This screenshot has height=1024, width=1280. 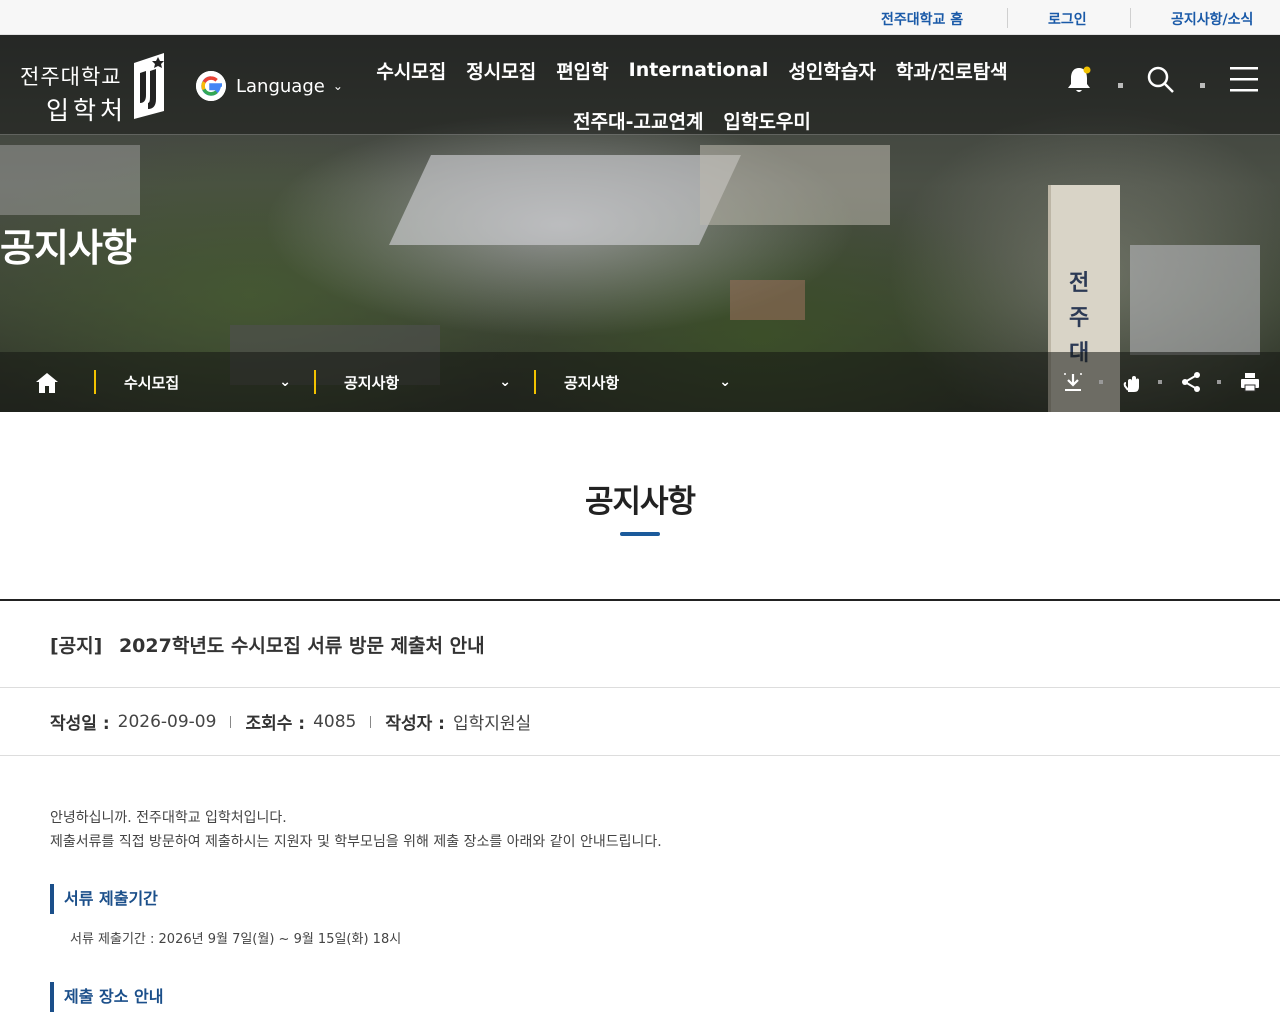 I want to click on nav-item-department-search: 학과/진로탐색, so click(x=952, y=70).